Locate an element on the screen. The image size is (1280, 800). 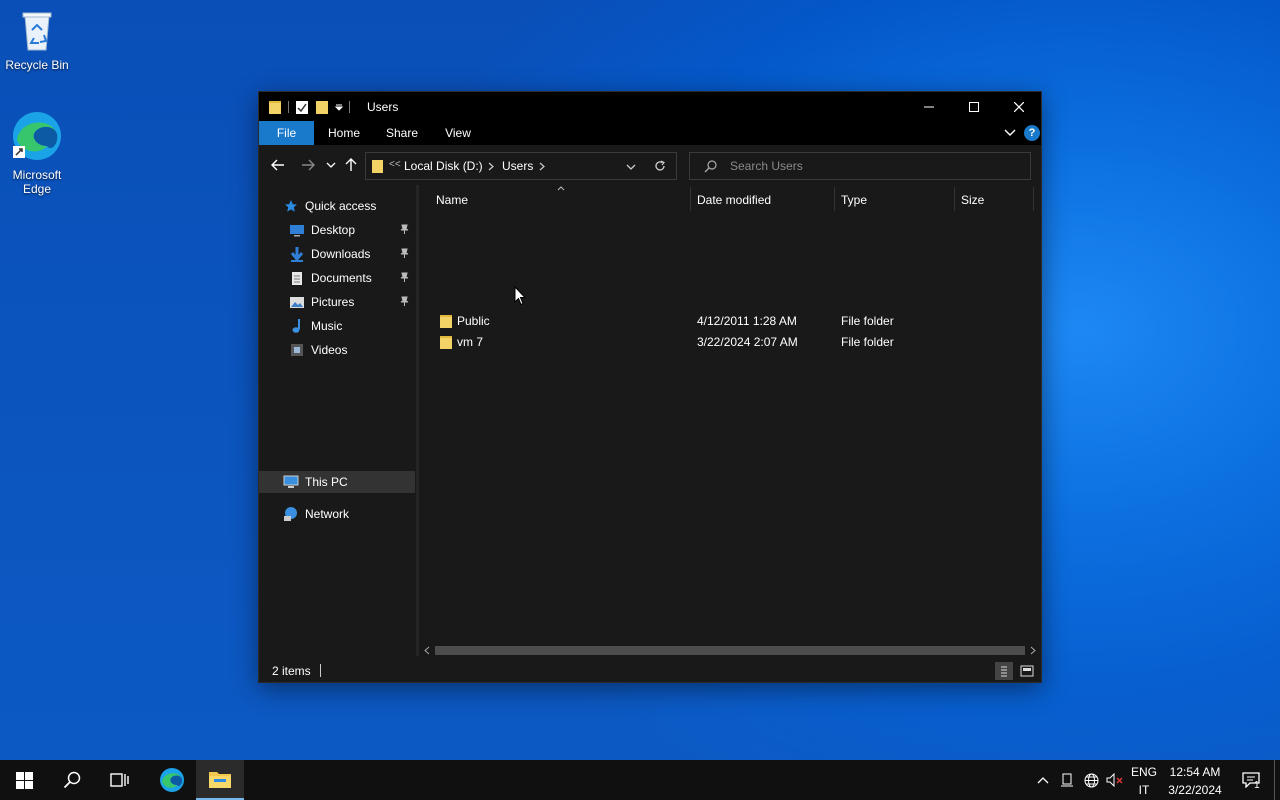
close-button is located at coordinates (1018, 106).